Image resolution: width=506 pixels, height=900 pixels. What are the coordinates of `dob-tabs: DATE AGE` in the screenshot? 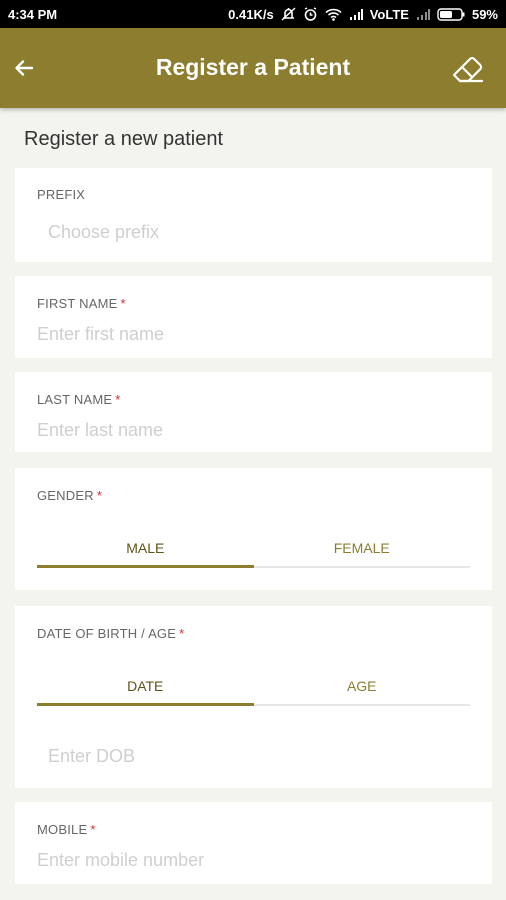 It's located at (253, 689).